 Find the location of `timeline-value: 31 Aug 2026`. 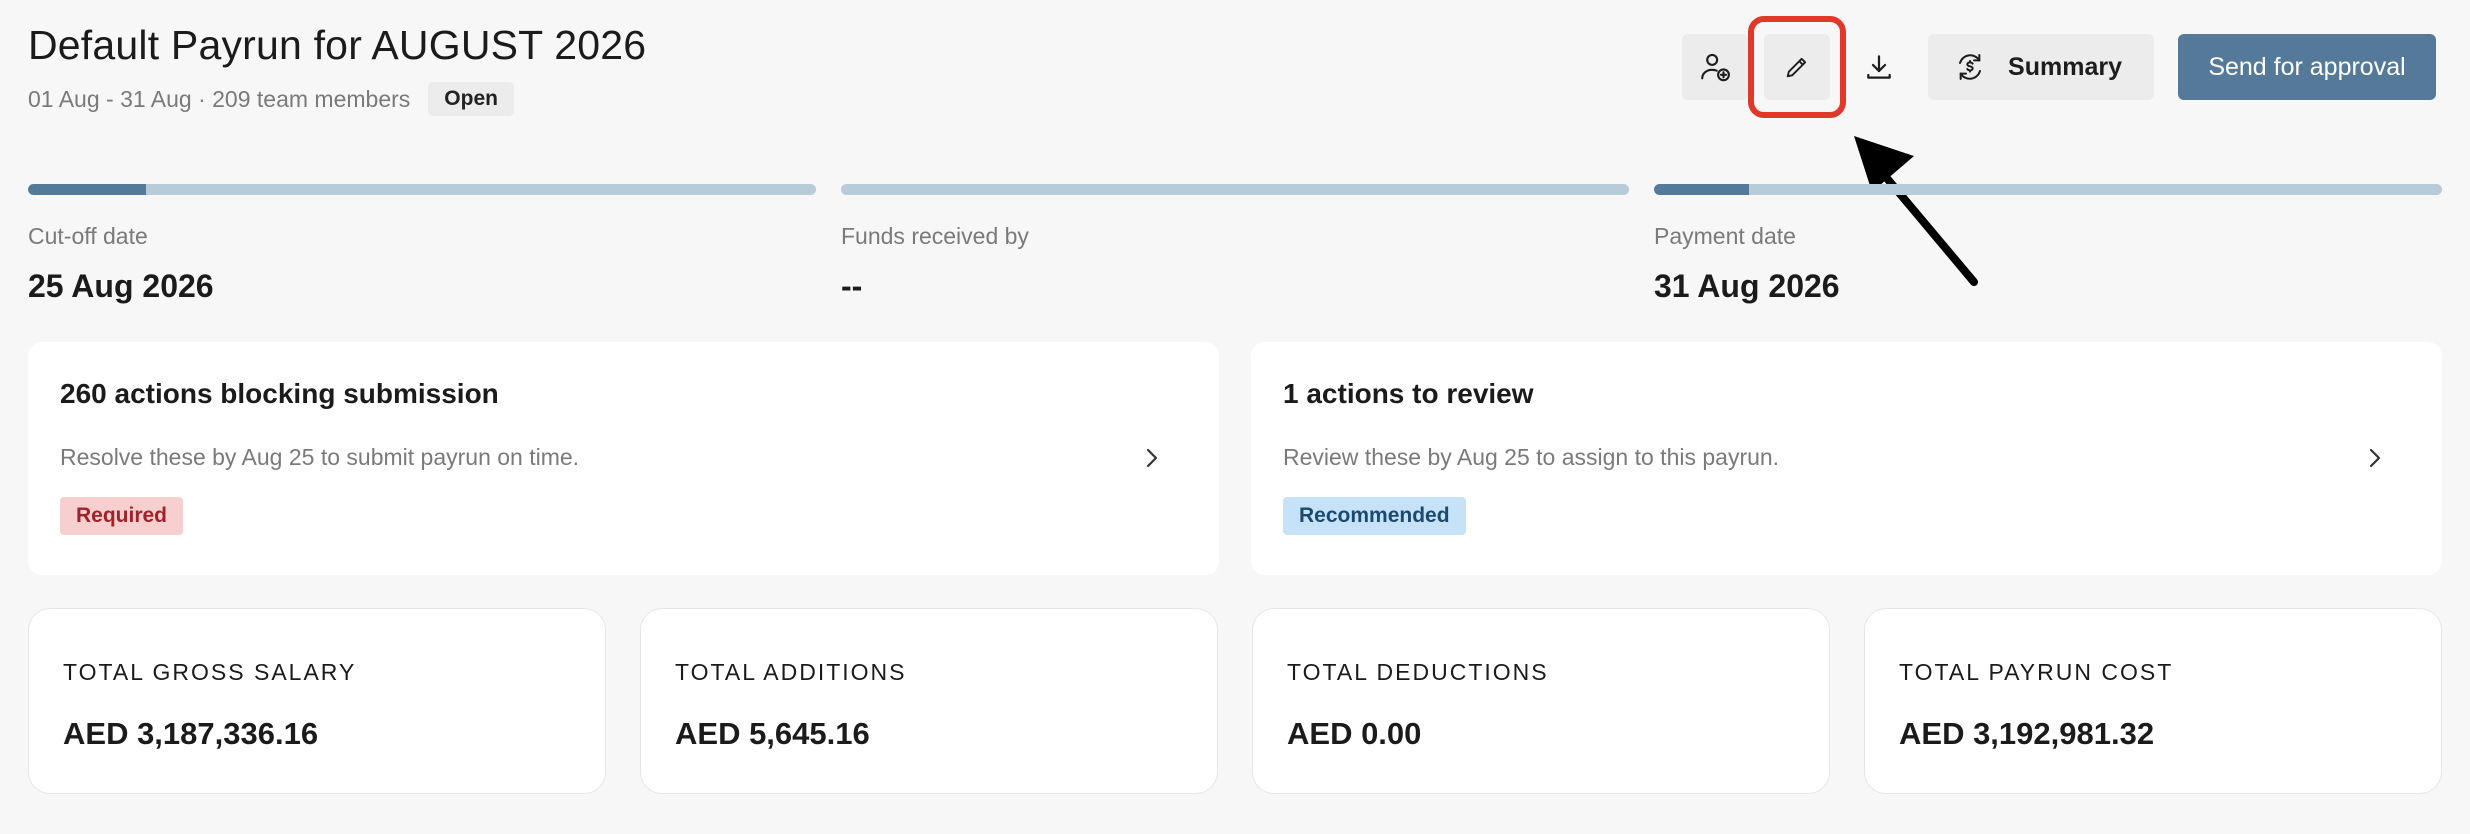

timeline-value: 31 Aug 2026 is located at coordinates (1747, 286).